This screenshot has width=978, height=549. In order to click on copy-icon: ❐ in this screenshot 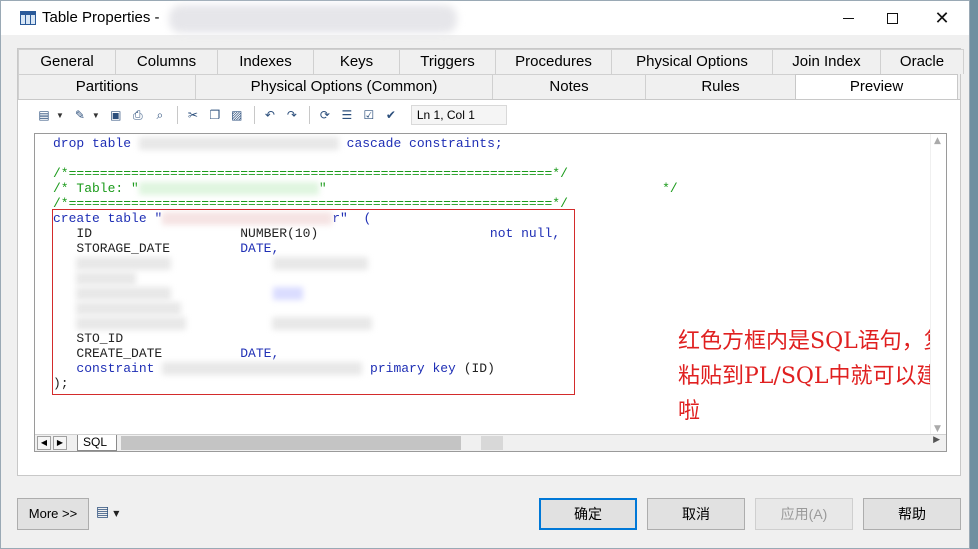, I will do `click(215, 115)`.